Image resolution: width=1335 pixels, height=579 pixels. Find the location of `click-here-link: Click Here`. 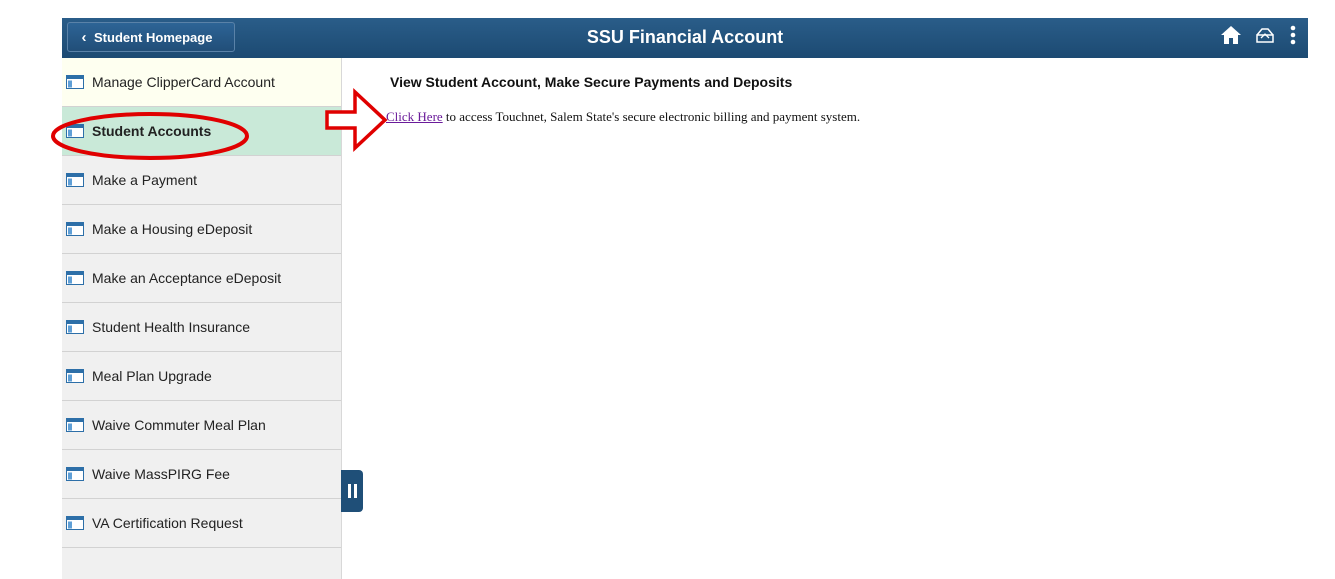

click-here-link: Click Here is located at coordinates (414, 116).